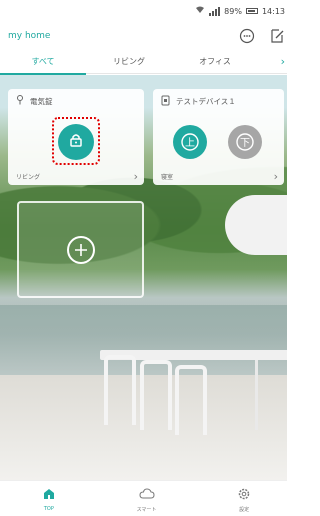 Image resolution: width=320 pixels, height=516 pixels. Describe the element at coordinates (200, 11) in the screenshot. I see `wifi-icon` at that location.